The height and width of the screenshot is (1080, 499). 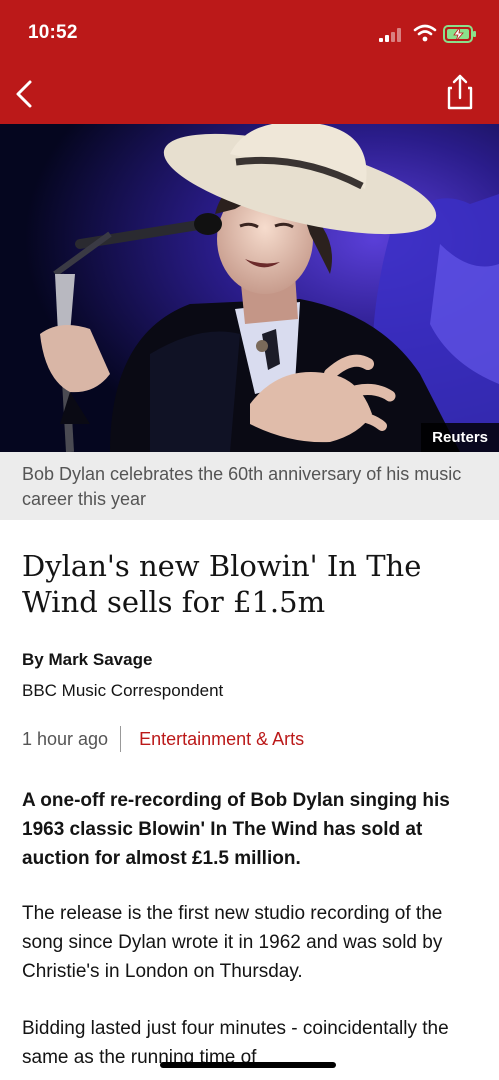 I want to click on share-button, so click(x=460, y=92).